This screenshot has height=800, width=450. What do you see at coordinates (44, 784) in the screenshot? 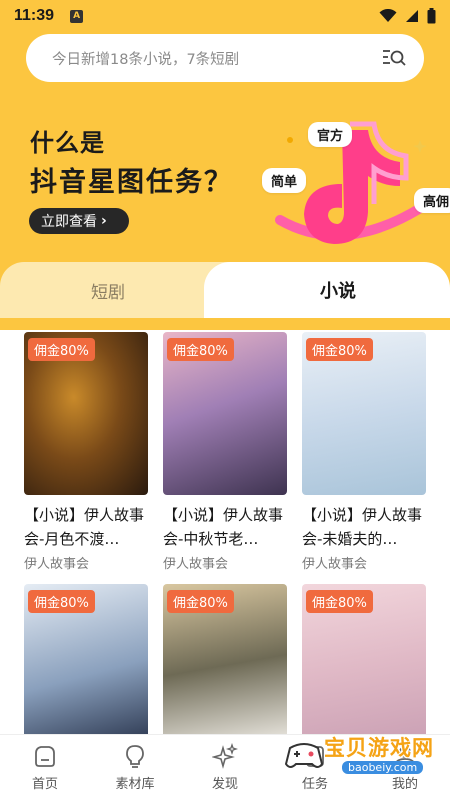
I see `nav-label: 首页` at bounding box center [44, 784].